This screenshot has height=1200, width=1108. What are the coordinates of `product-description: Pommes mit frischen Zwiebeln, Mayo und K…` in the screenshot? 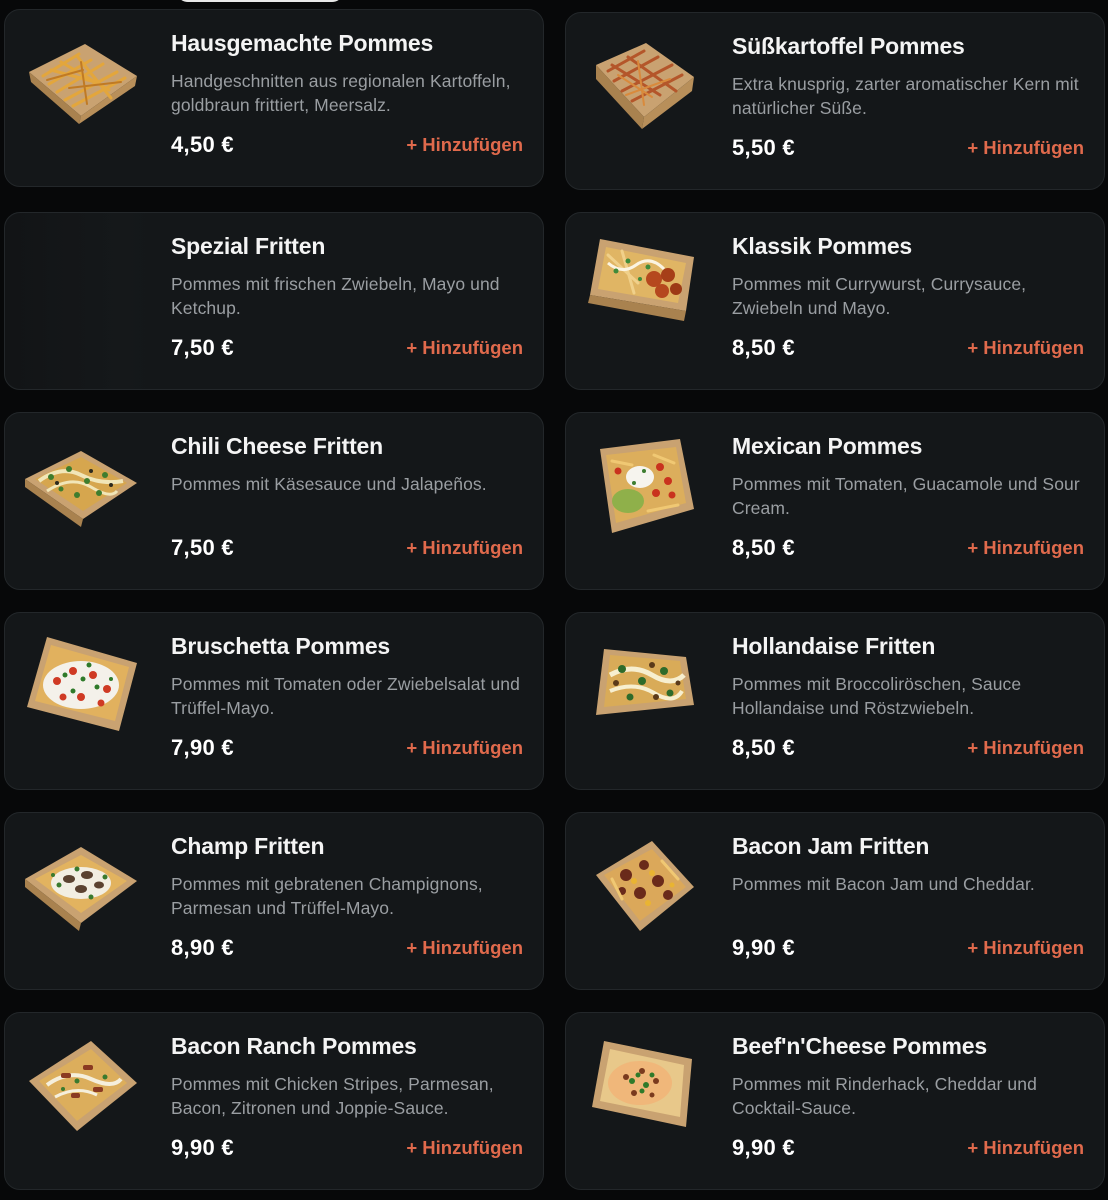 It's located at (335, 296).